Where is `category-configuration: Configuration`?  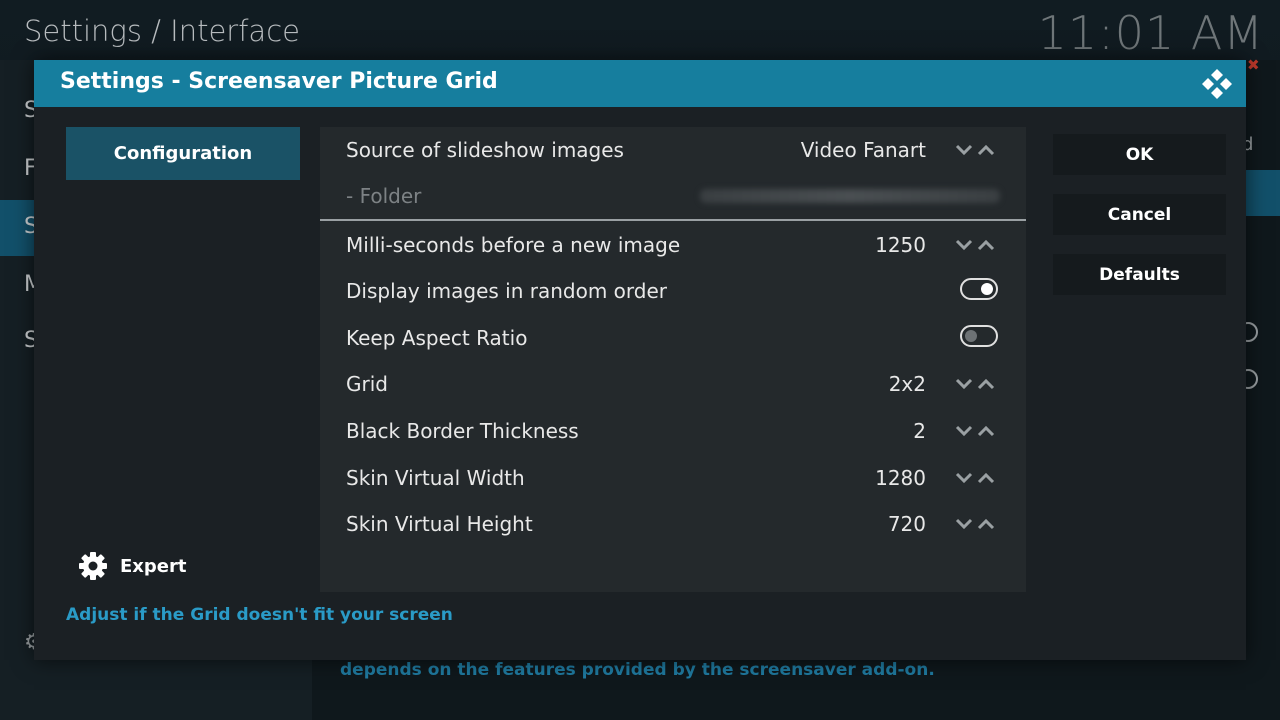 category-configuration: Configuration is located at coordinates (183, 153).